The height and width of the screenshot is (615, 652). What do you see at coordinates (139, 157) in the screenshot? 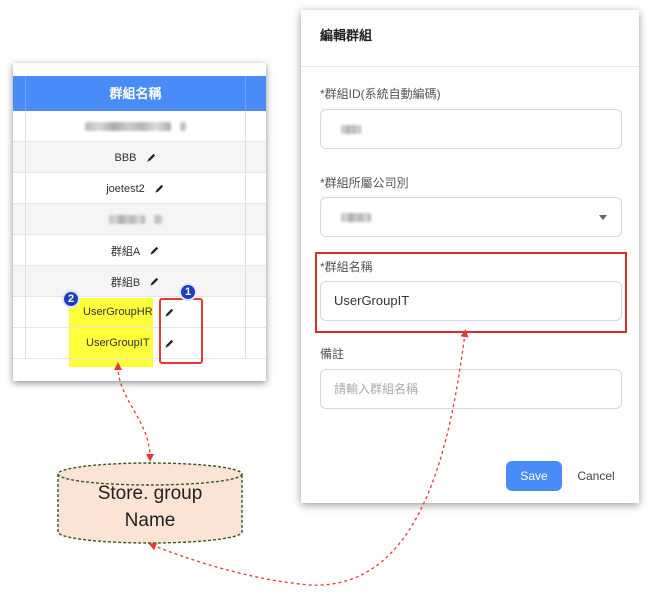
I see `table-row: BBB` at bounding box center [139, 157].